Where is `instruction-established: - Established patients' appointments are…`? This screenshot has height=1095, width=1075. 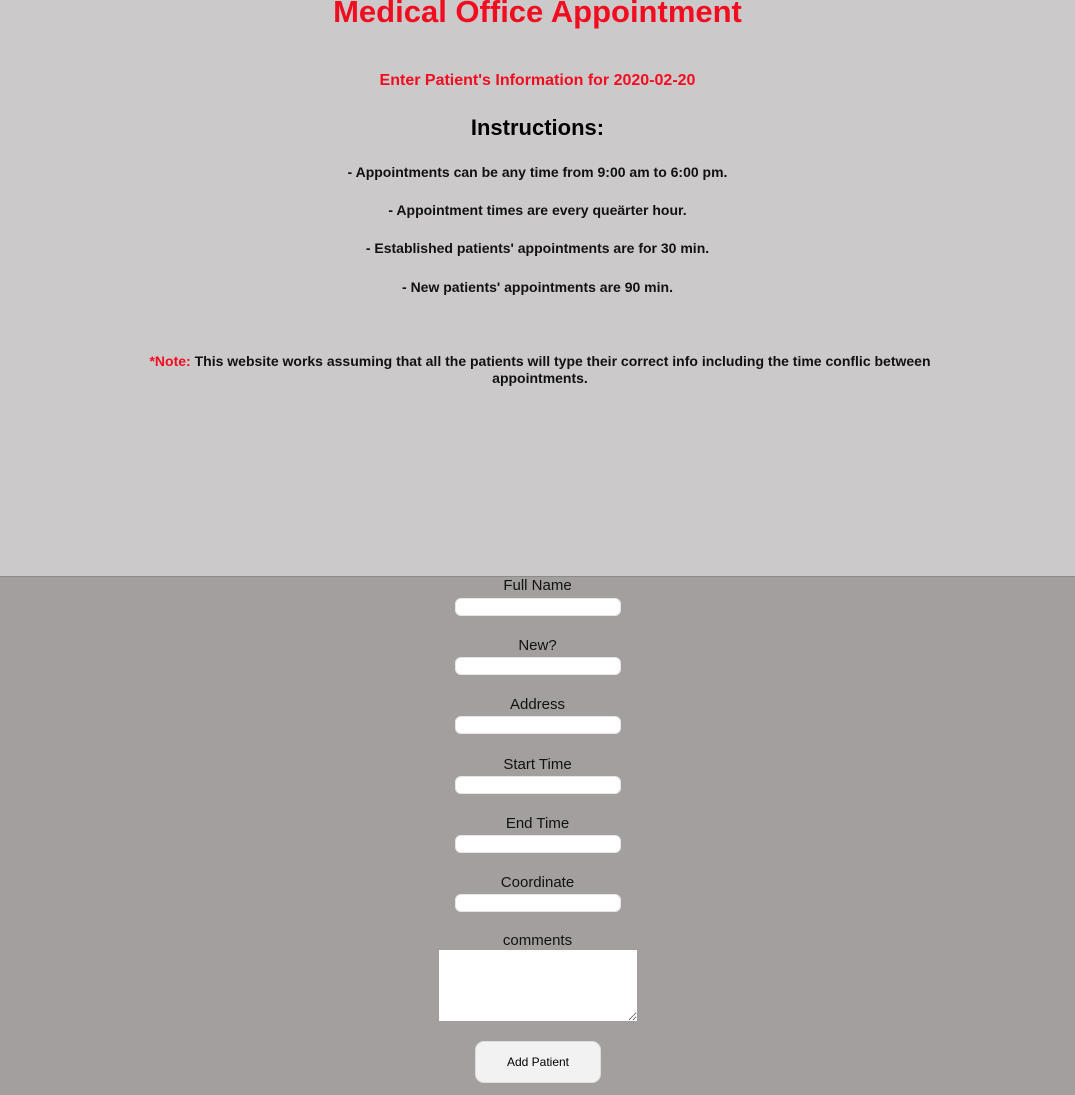 instruction-established: - Established patients' appointments are… is located at coordinates (537, 248).